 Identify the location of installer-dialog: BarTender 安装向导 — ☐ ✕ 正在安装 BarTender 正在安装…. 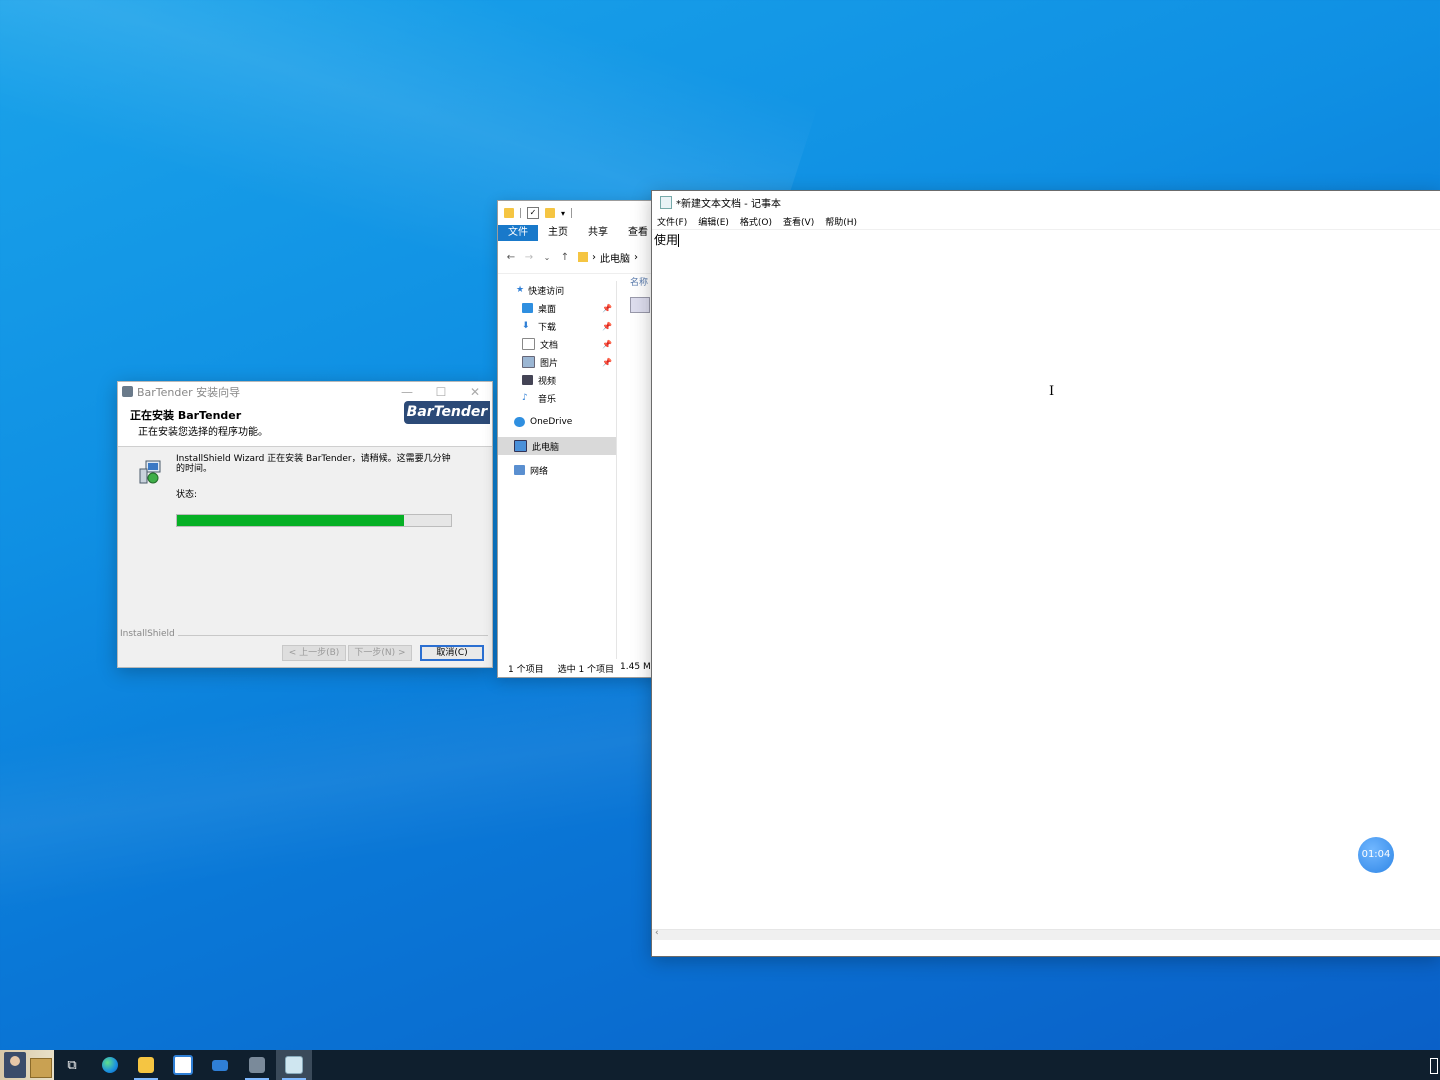
(305, 524).